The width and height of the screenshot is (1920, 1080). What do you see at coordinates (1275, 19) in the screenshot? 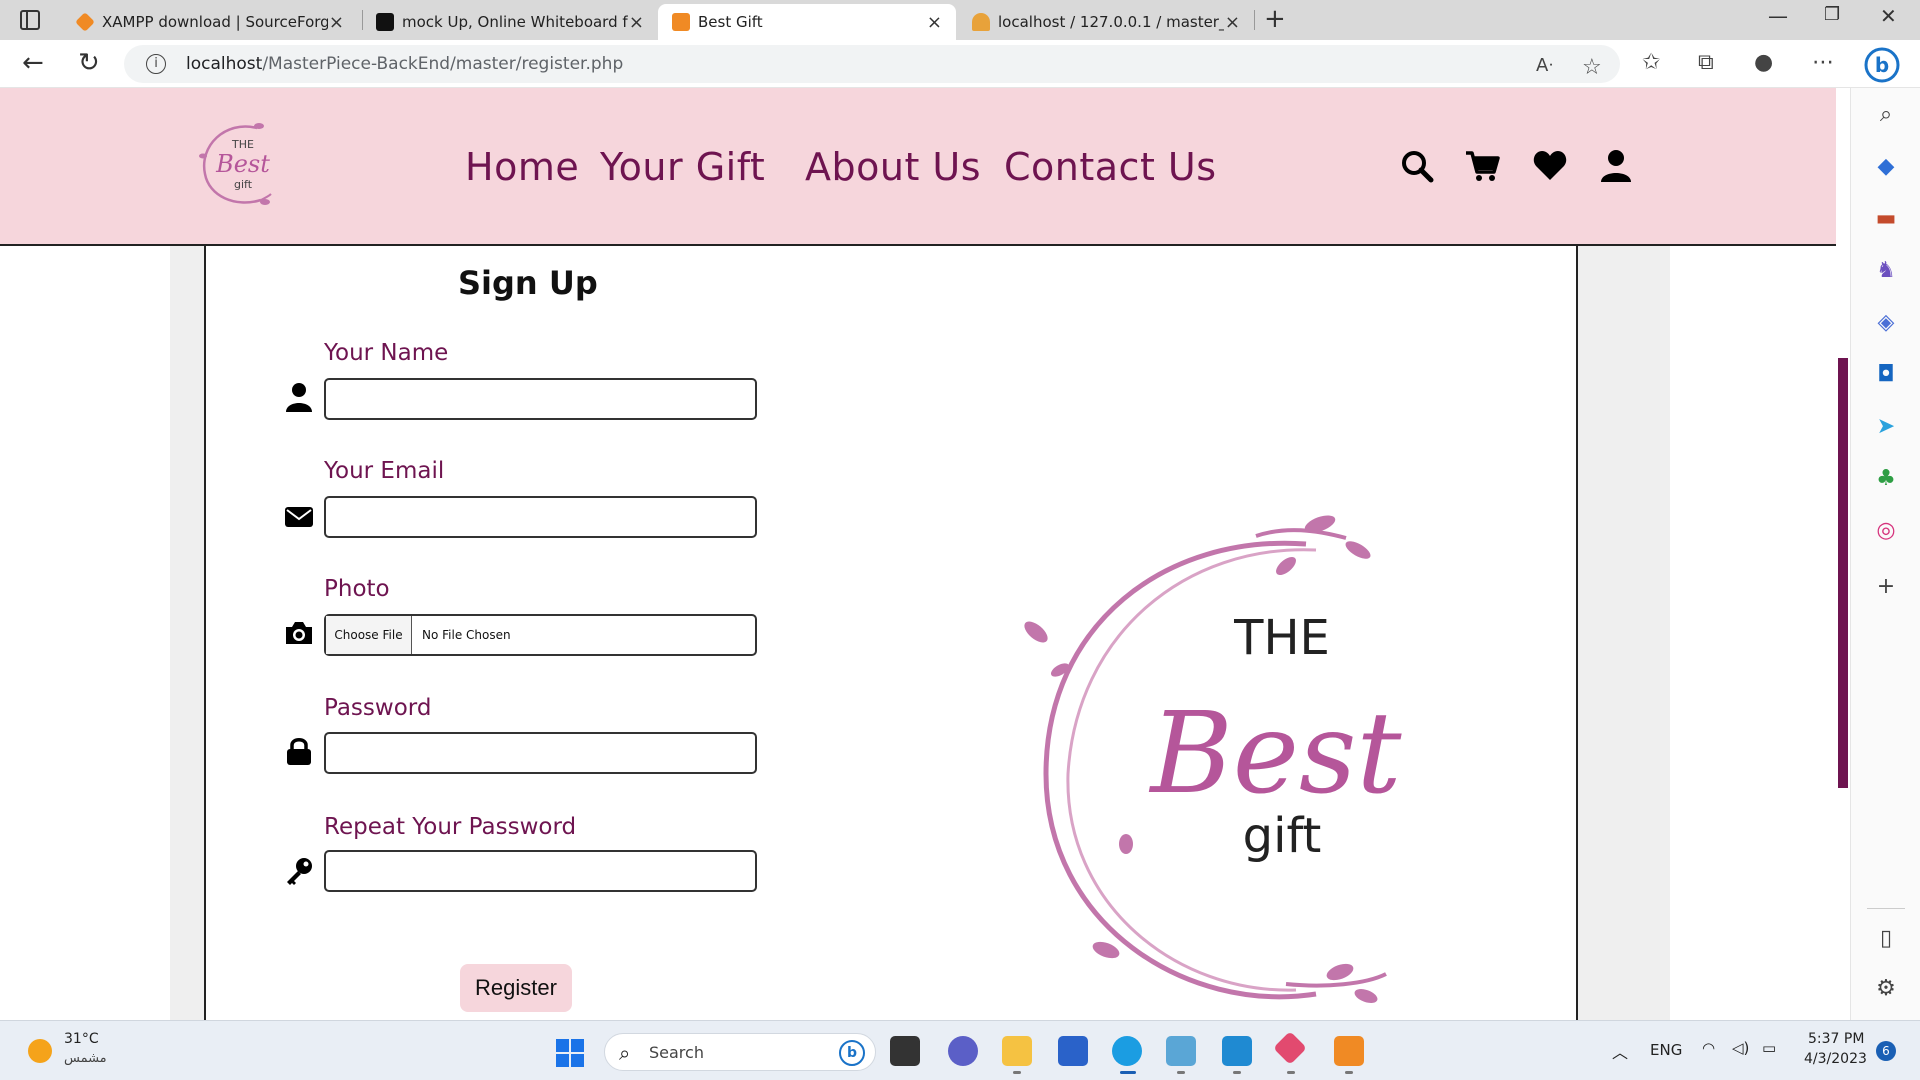
I see `new-tab-button: +` at bounding box center [1275, 19].